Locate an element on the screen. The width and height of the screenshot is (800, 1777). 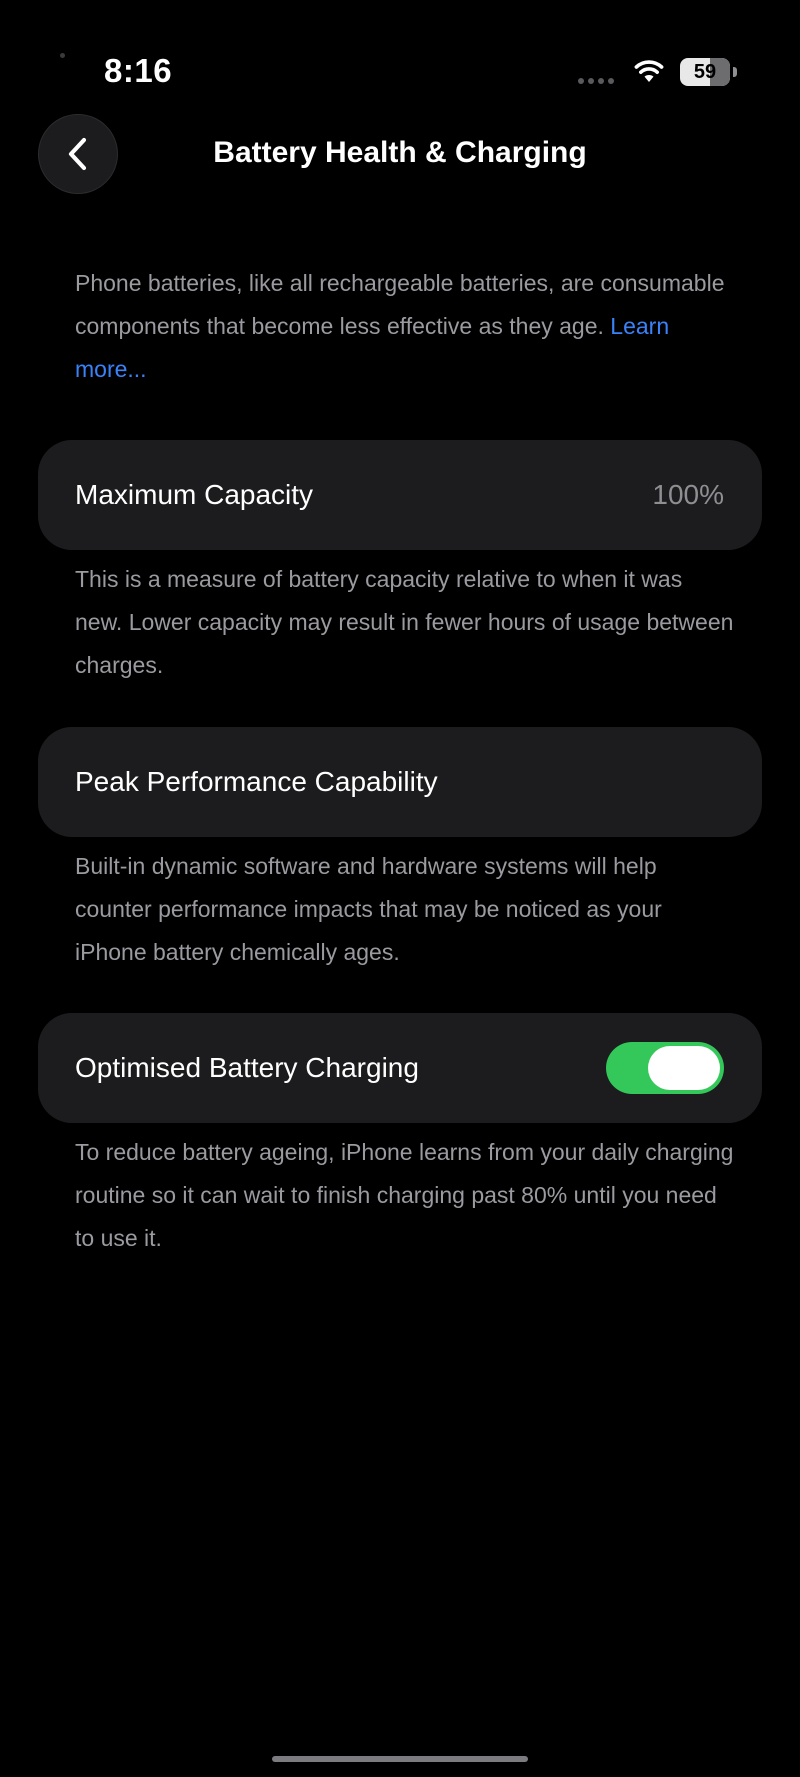
optimised-charging-label: Optimised Battery Charging is located at coordinates (247, 1067).